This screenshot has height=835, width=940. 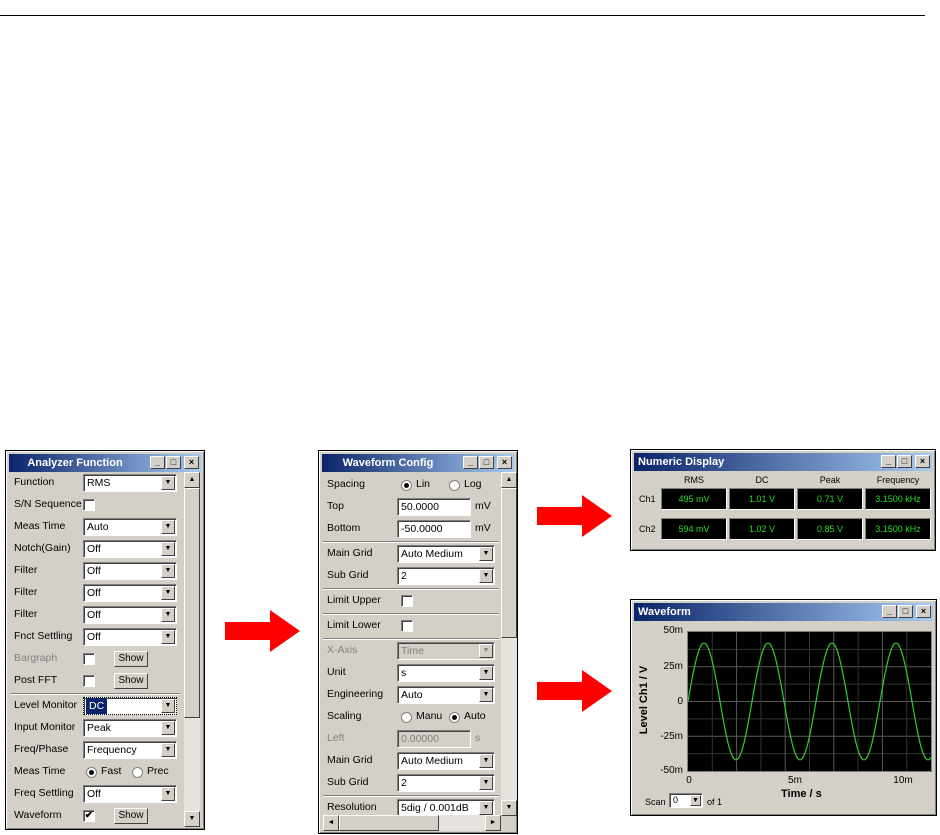 What do you see at coordinates (89, 505) in the screenshot?
I see `sn-sequence-checkbox` at bounding box center [89, 505].